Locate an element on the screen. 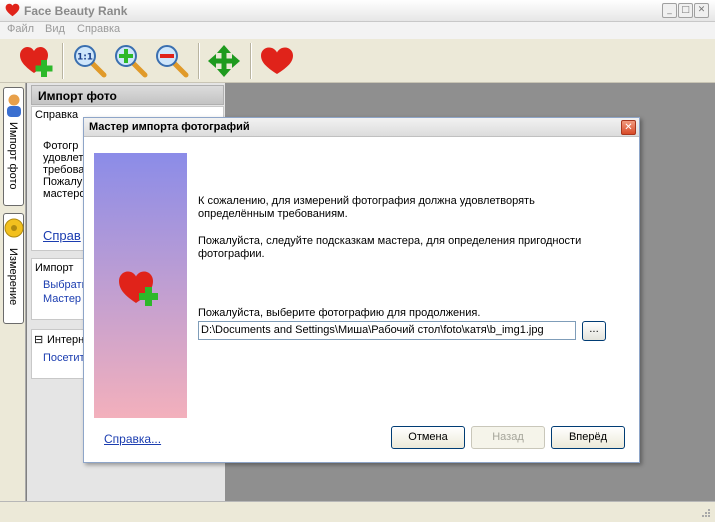 Image resolution: width=715 pixels, height=522 pixels. menu-view: Вид is located at coordinates (55, 29).